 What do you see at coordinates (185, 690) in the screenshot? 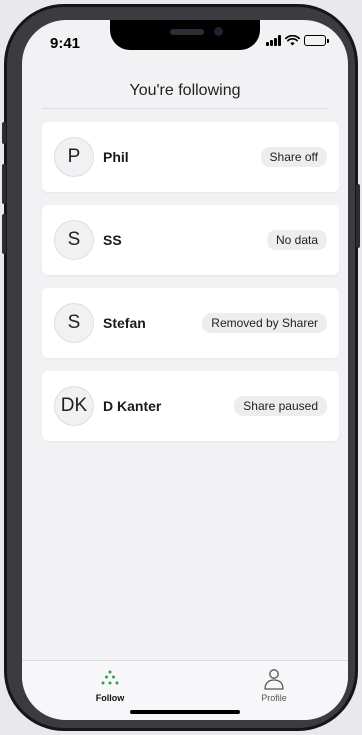
I see `tab-bar: Follow Profile` at bounding box center [185, 690].